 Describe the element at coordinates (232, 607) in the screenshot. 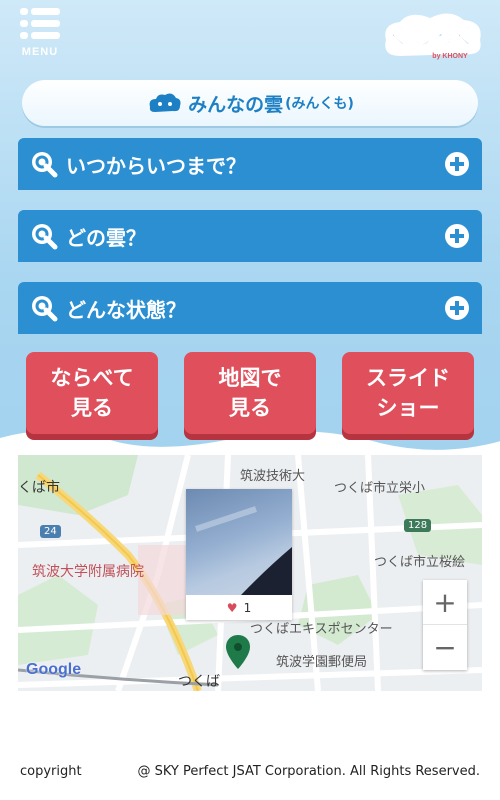

I see `heart-icon: ♥` at that location.